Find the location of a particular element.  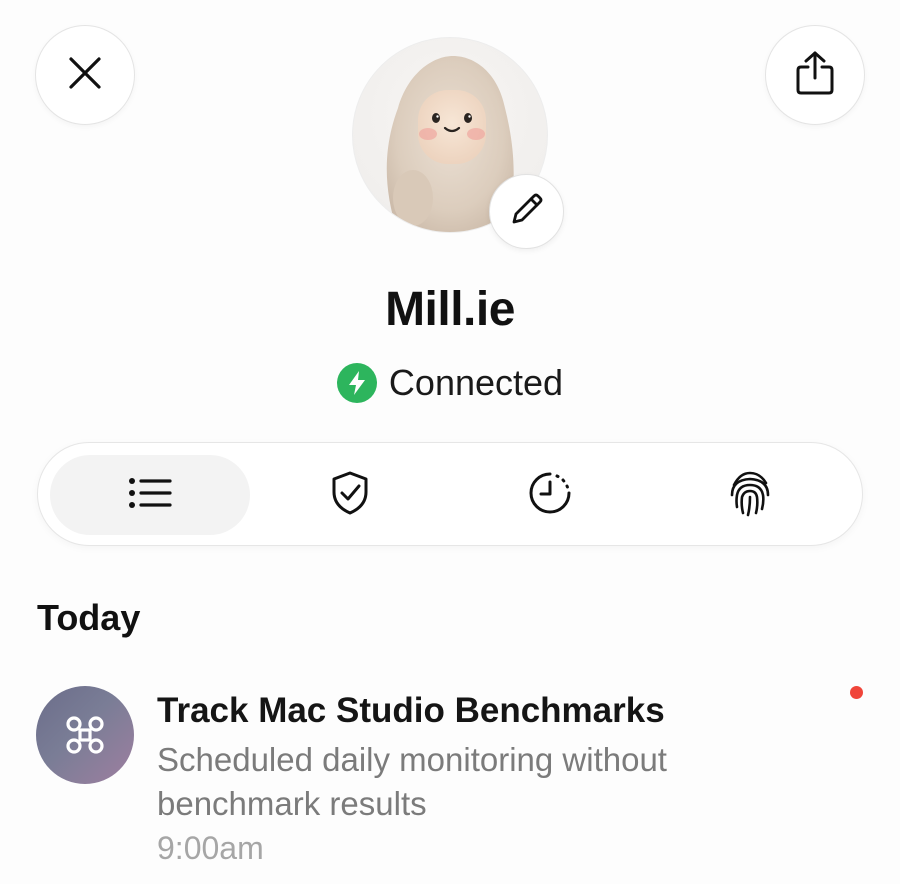

close-button is located at coordinates (85, 75).